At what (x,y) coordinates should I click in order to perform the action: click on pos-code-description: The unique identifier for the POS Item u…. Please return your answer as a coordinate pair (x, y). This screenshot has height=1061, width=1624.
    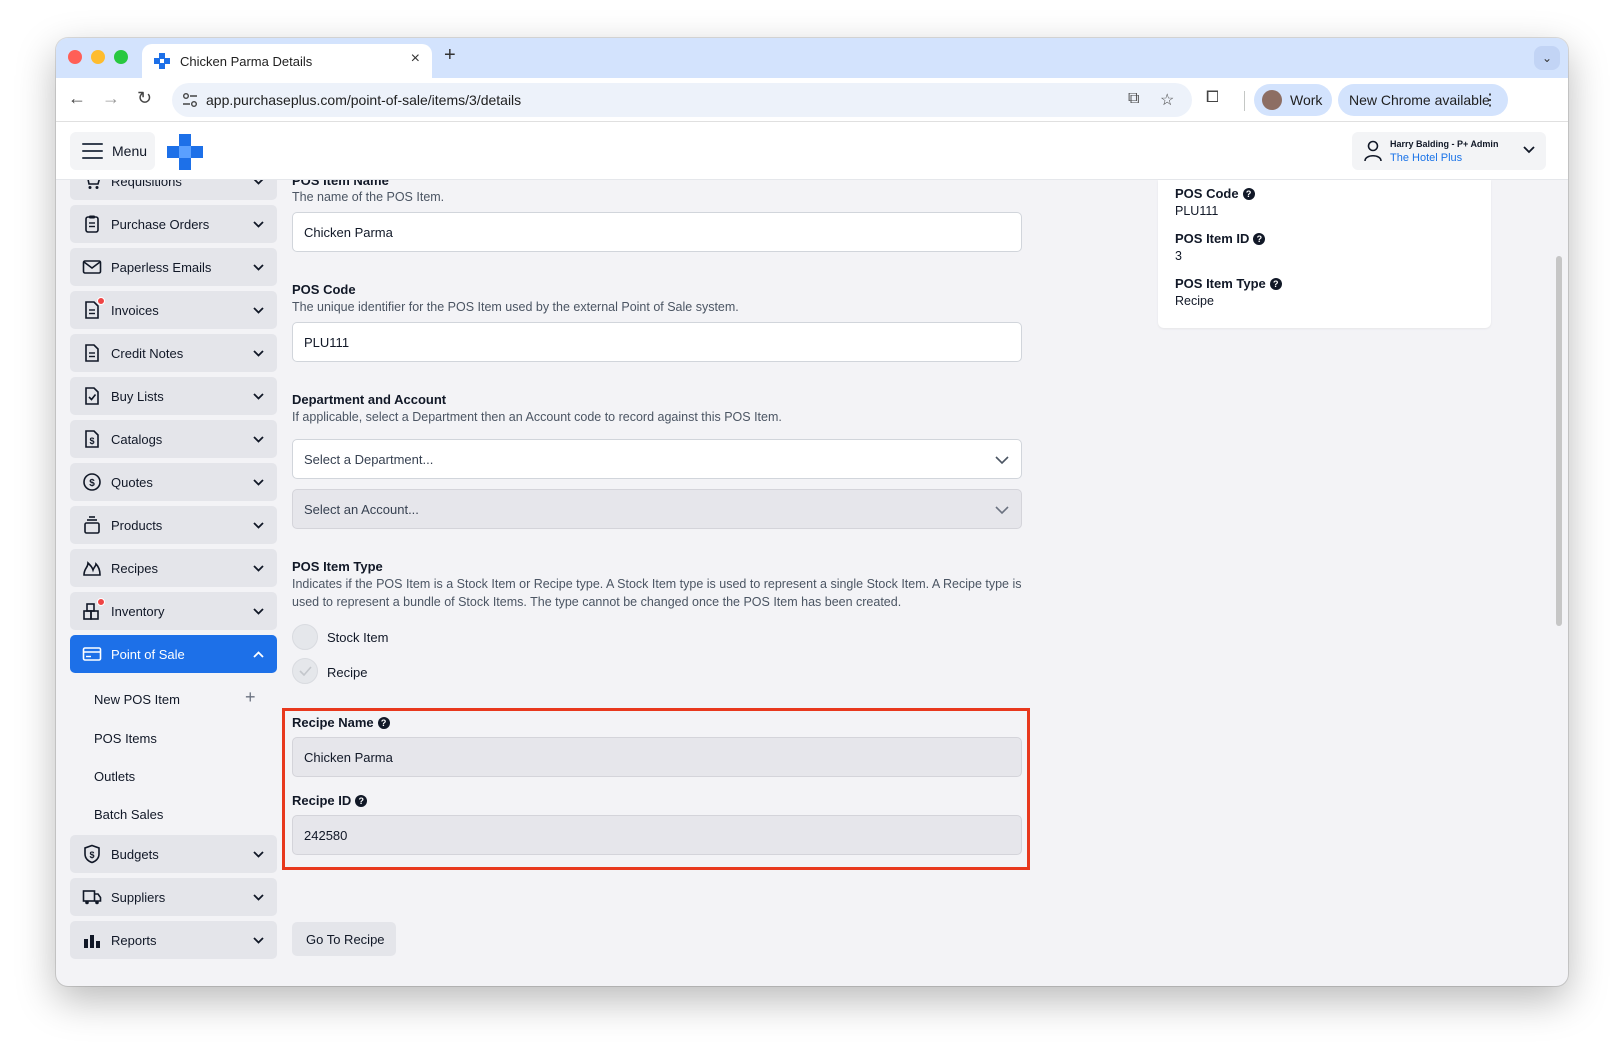
    Looking at the image, I should click on (515, 307).